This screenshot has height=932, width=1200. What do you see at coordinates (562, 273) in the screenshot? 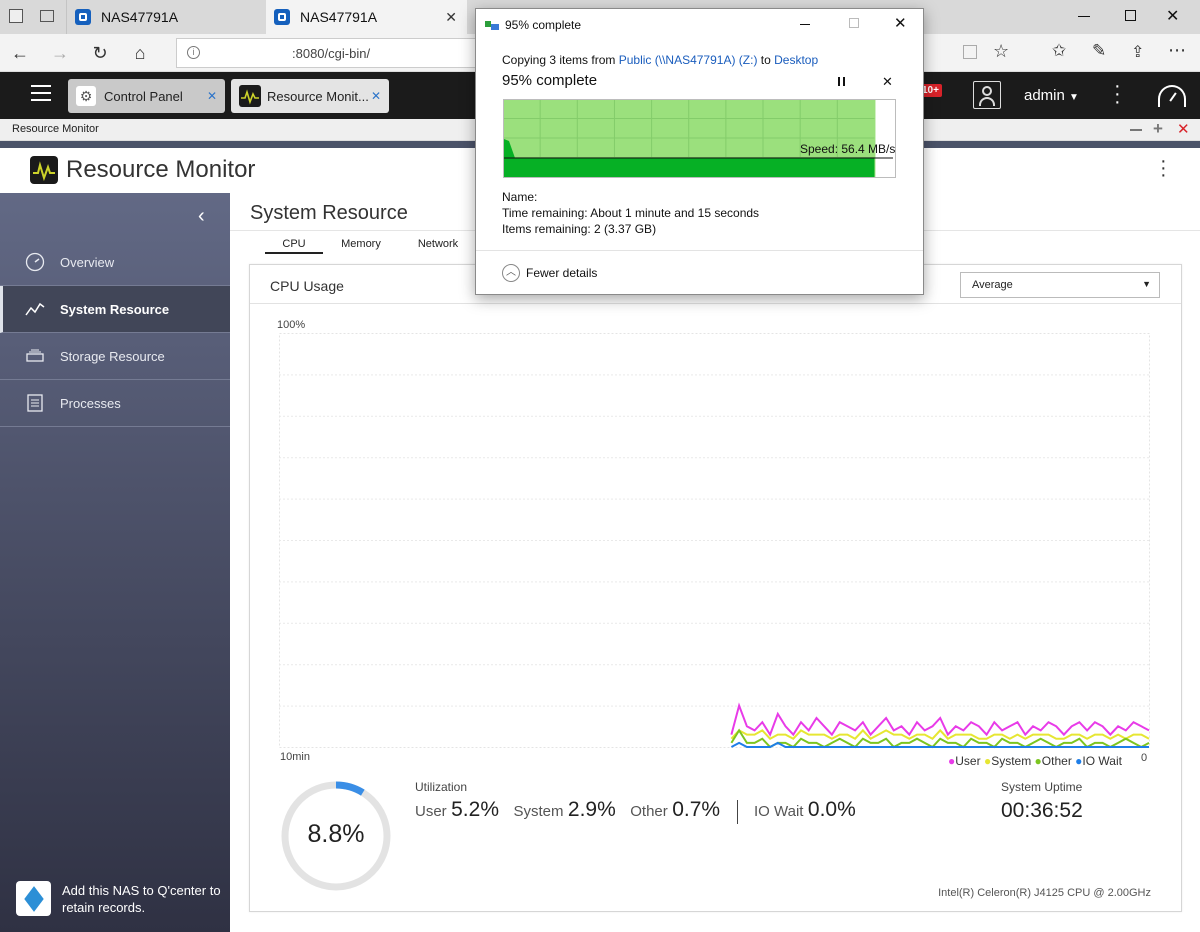
I see `fewer-details-label: Fewer details` at bounding box center [562, 273].